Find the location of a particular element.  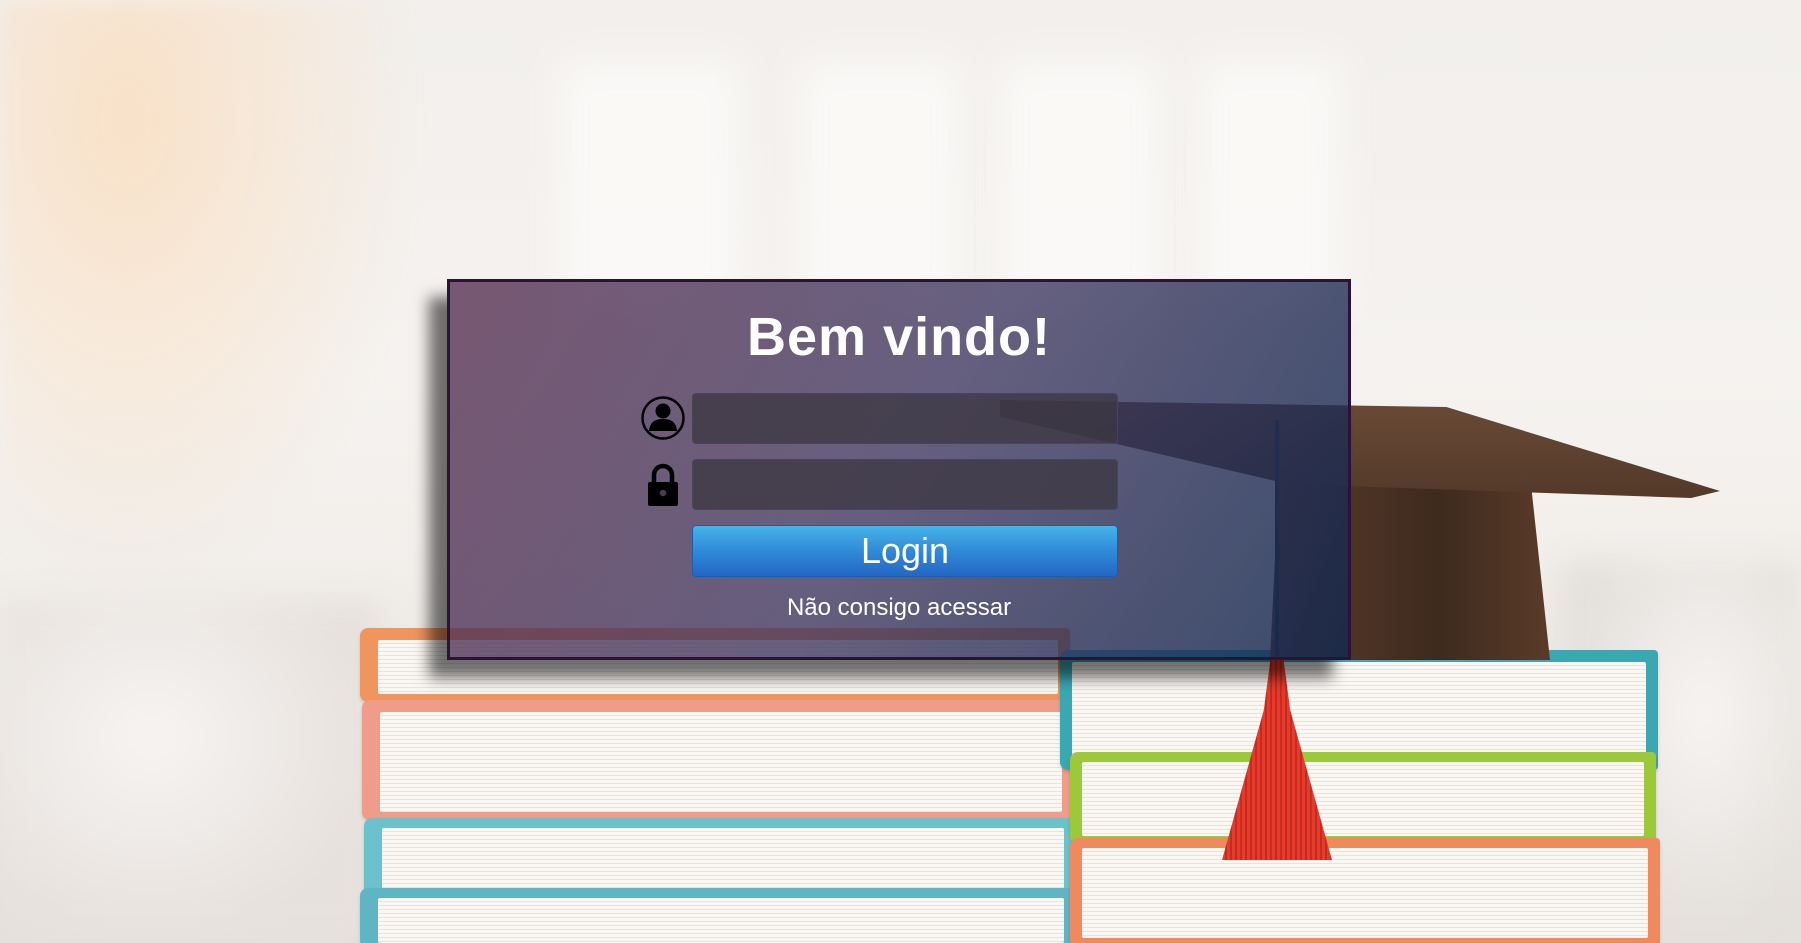

username-input is located at coordinates (905, 418).